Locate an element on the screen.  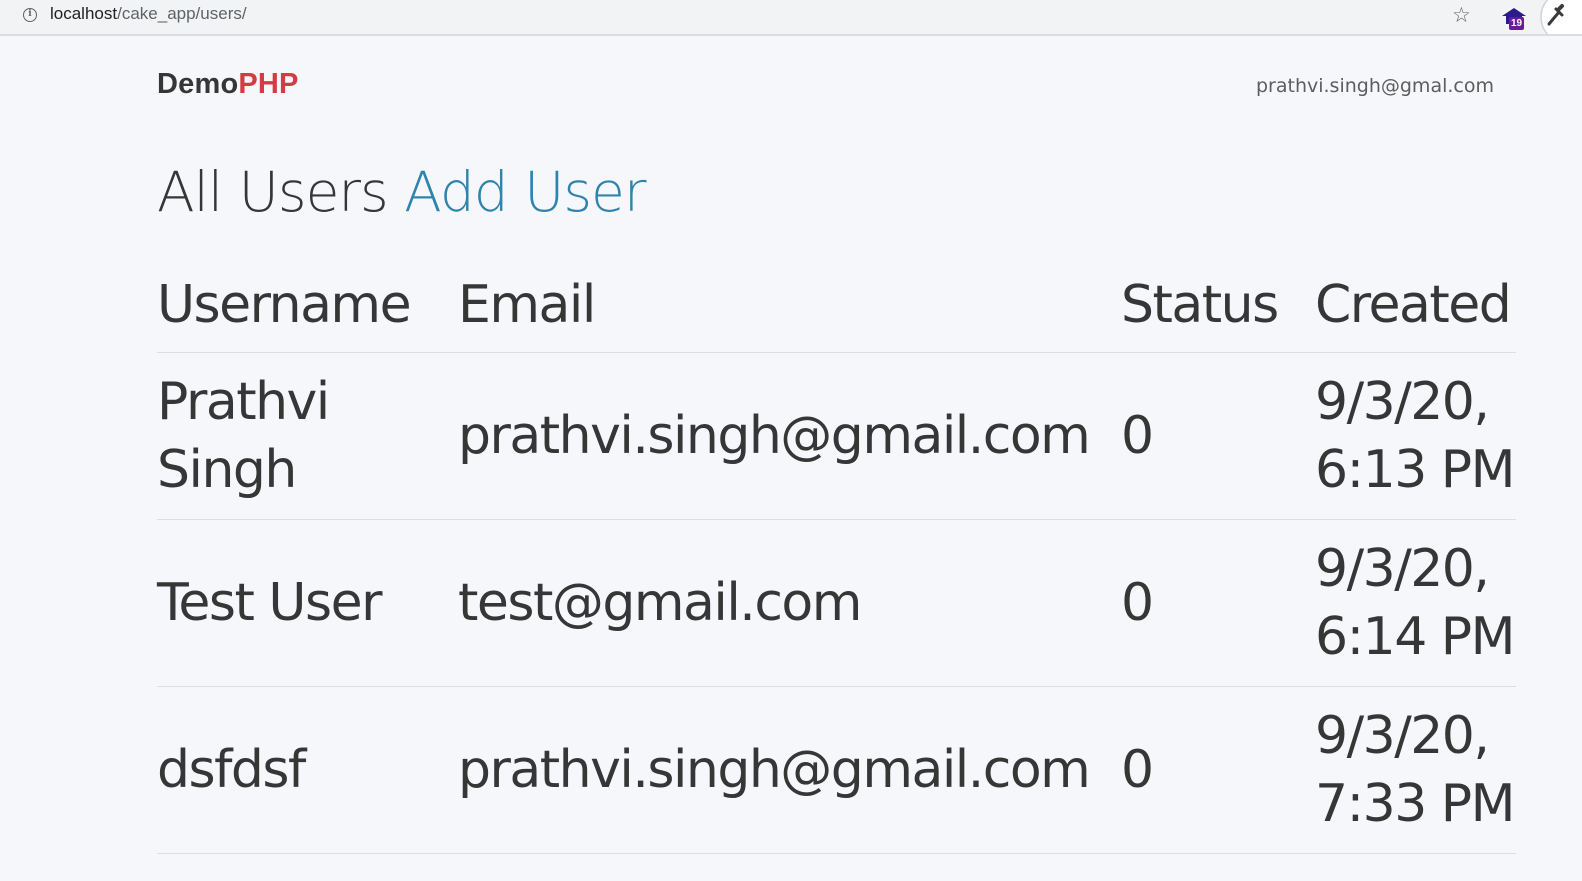
username-cell: Test User is located at coordinates (307, 603).